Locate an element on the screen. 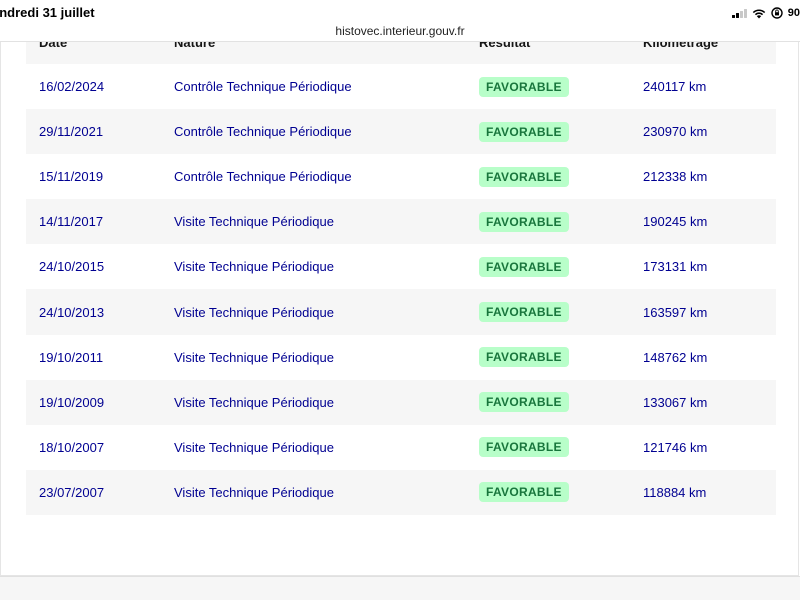 This screenshot has height=600, width=800. cell-date: 23/07/2007 is located at coordinates (72, 492).